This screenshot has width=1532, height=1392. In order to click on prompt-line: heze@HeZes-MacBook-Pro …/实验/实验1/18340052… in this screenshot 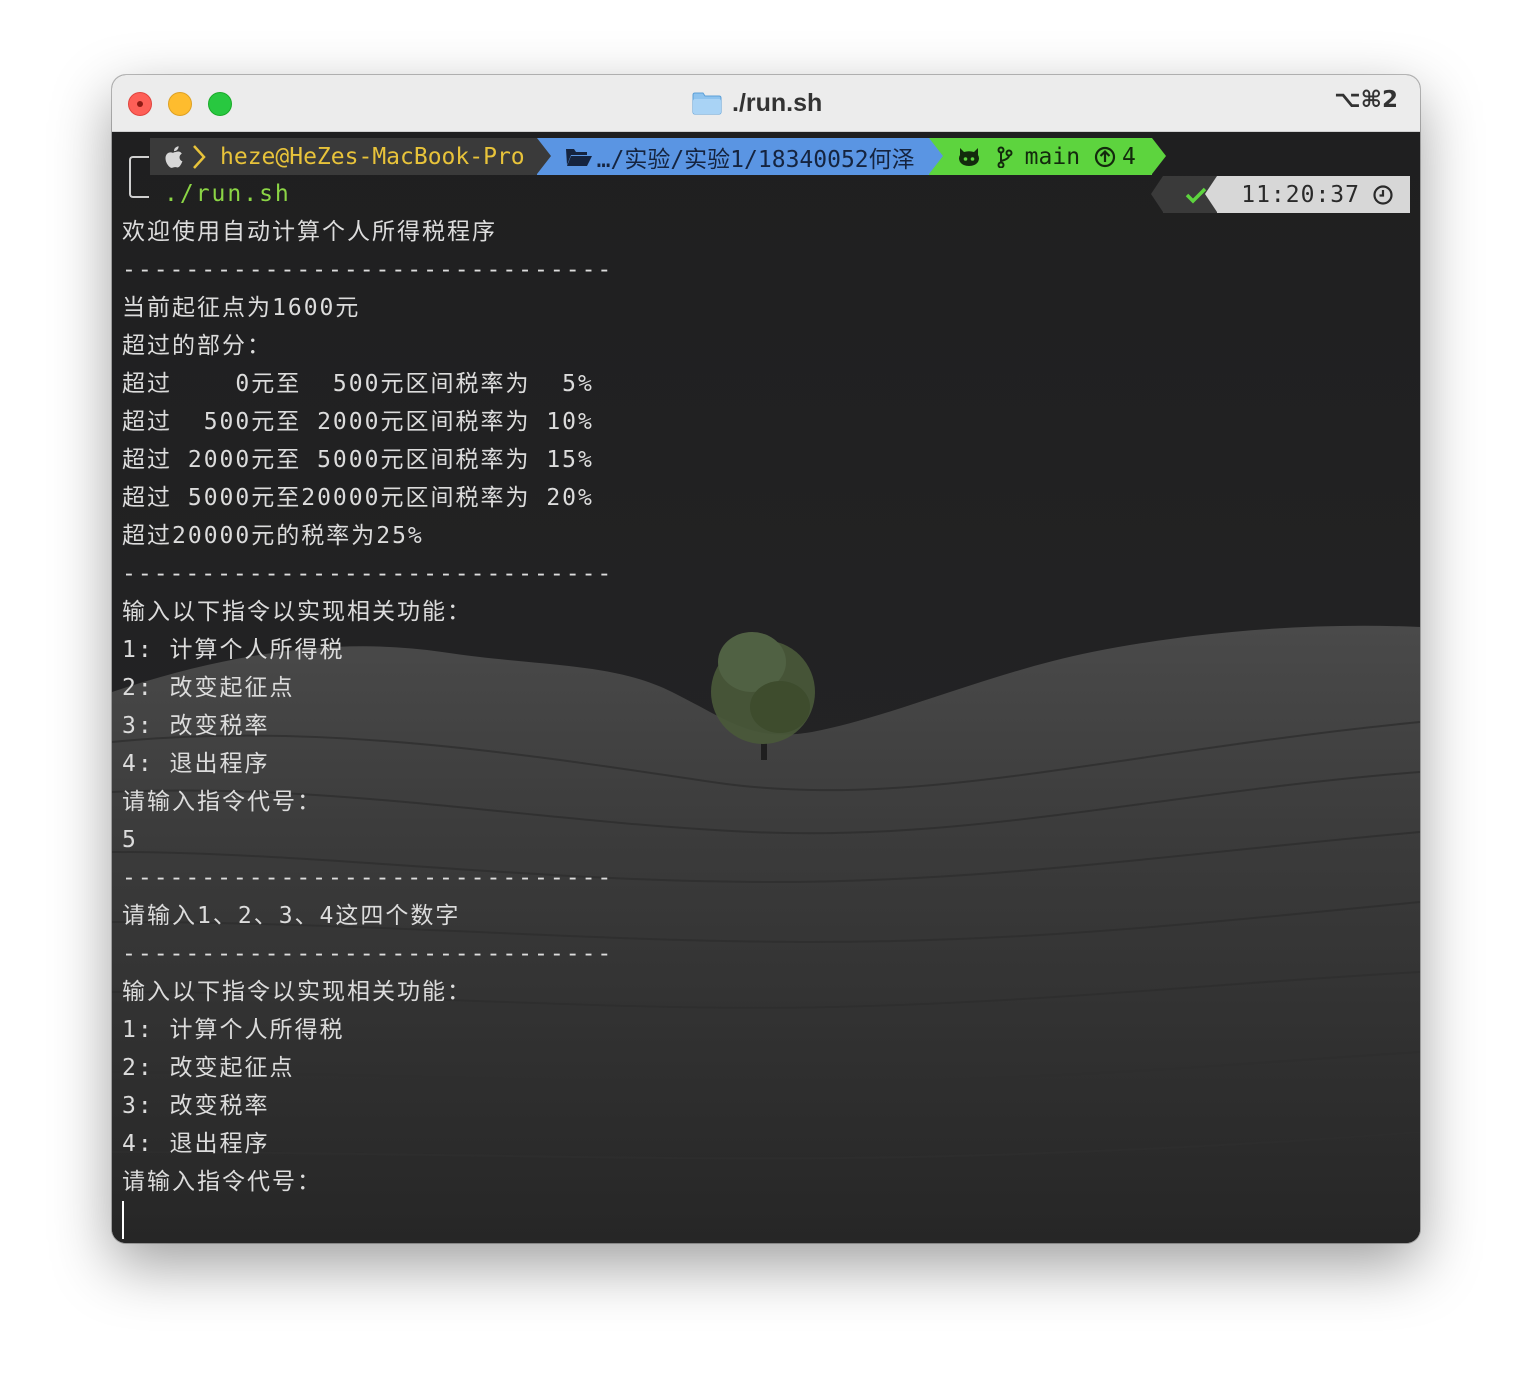, I will do `click(658, 156)`.